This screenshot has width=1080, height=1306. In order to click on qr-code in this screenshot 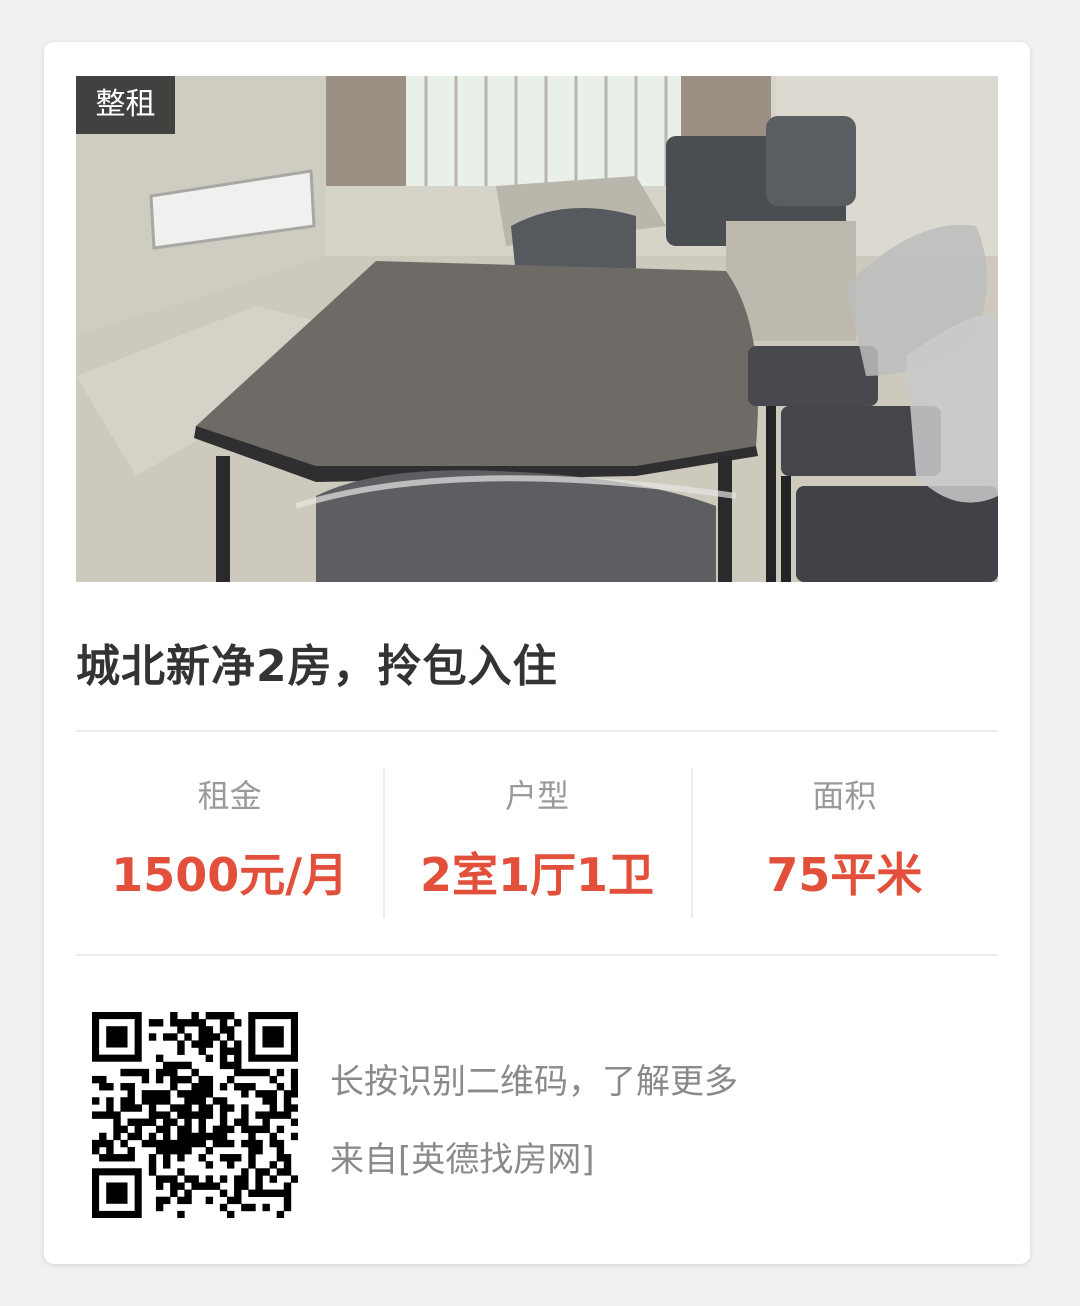, I will do `click(195, 1115)`.